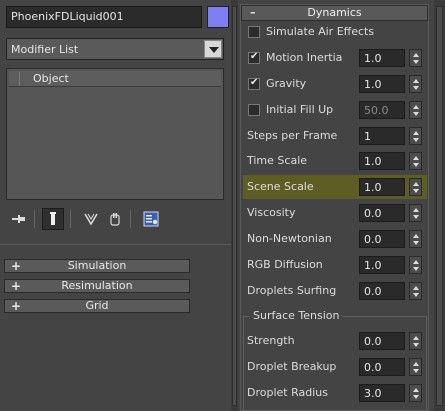  I want to click on viscosity-spinner, so click(415, 213).